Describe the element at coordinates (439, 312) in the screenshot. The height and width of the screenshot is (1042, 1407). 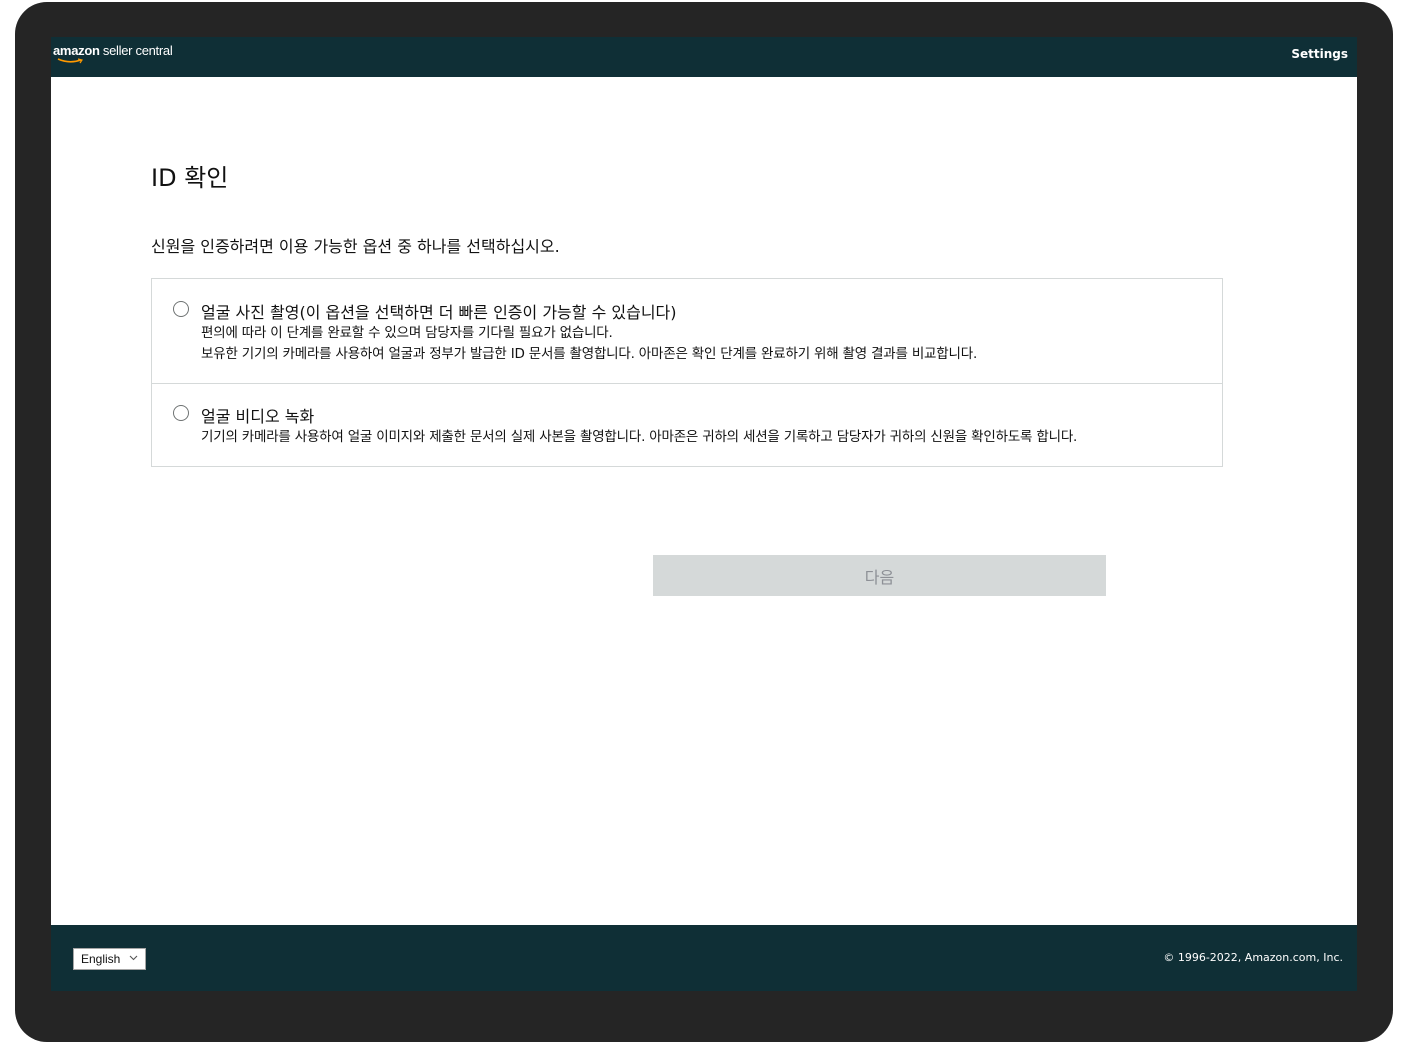
I see `option-title: 얼굴 사진 촬영(이 옵션을 선택하면 더 빠른 인증이 가능할 수 있습니다)` at that location.